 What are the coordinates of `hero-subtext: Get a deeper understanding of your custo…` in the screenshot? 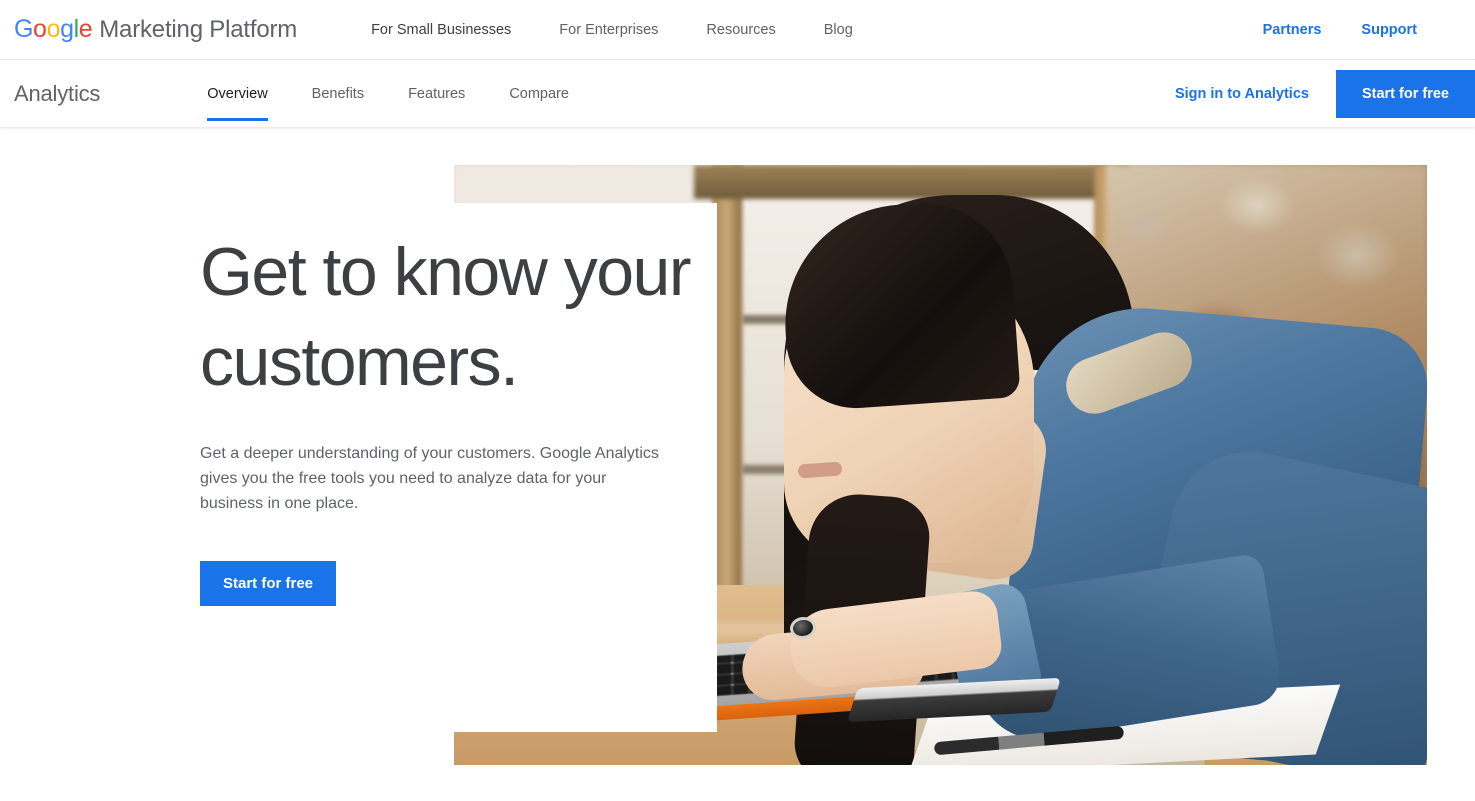 It's located at (429, 478).